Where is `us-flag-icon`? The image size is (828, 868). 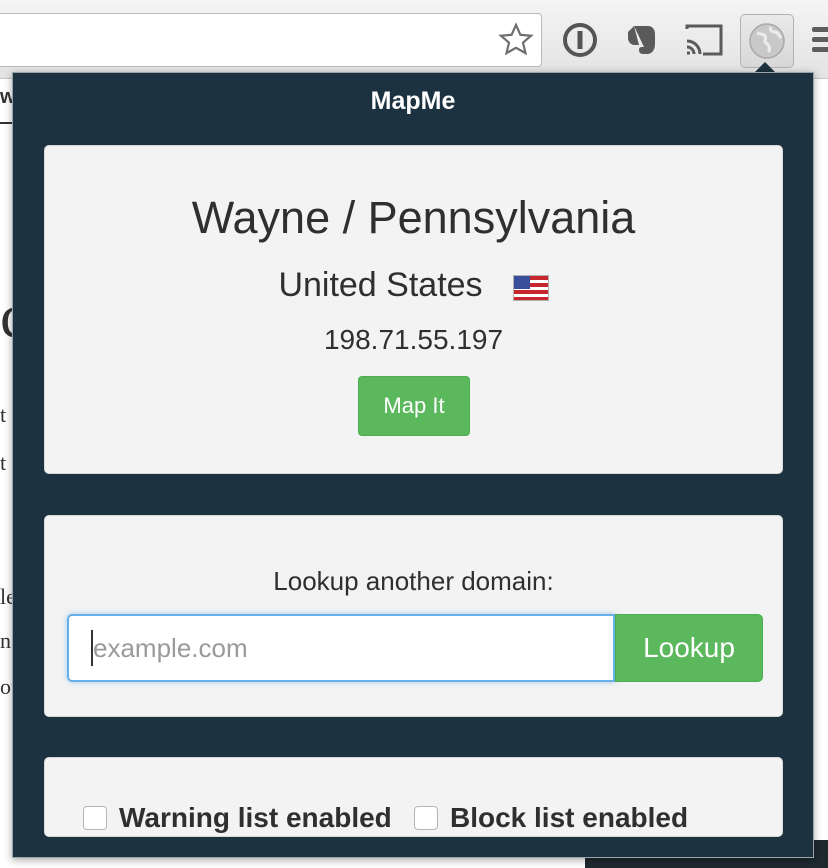
us-flag-icon is located at coordinates (530, 287).